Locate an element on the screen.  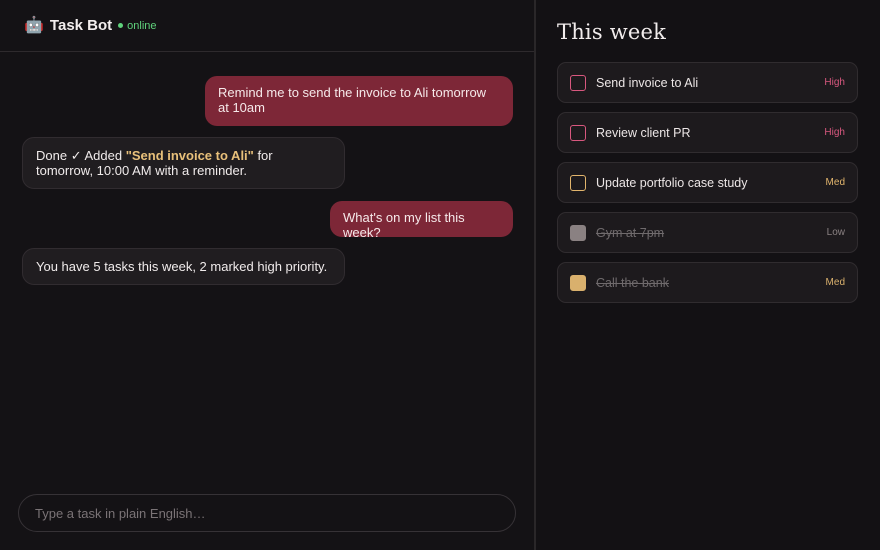
task-label: Review client PR is located at coordinates (643, 132).